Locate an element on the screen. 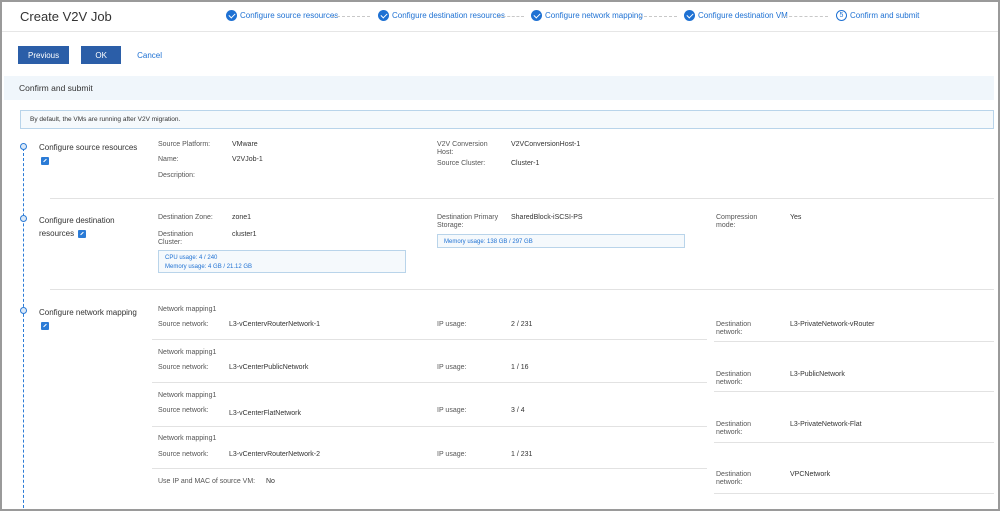 Image resolution: width=1000 pixels, height=511 pixels. primary-storage-label: Destination Primary Storage: is located at coordinates (468, 221).